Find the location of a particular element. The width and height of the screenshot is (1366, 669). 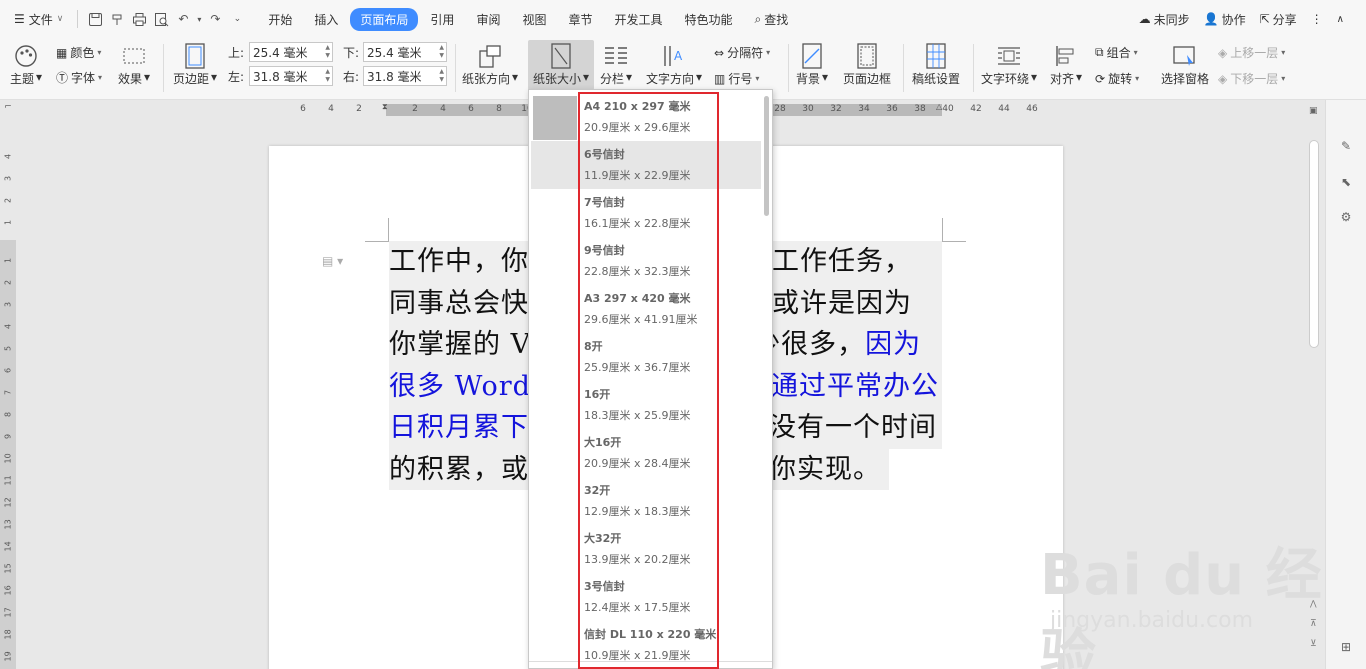

paper-size-name: A3 297 x 420 毫米 is located at coordinates (637, 298).